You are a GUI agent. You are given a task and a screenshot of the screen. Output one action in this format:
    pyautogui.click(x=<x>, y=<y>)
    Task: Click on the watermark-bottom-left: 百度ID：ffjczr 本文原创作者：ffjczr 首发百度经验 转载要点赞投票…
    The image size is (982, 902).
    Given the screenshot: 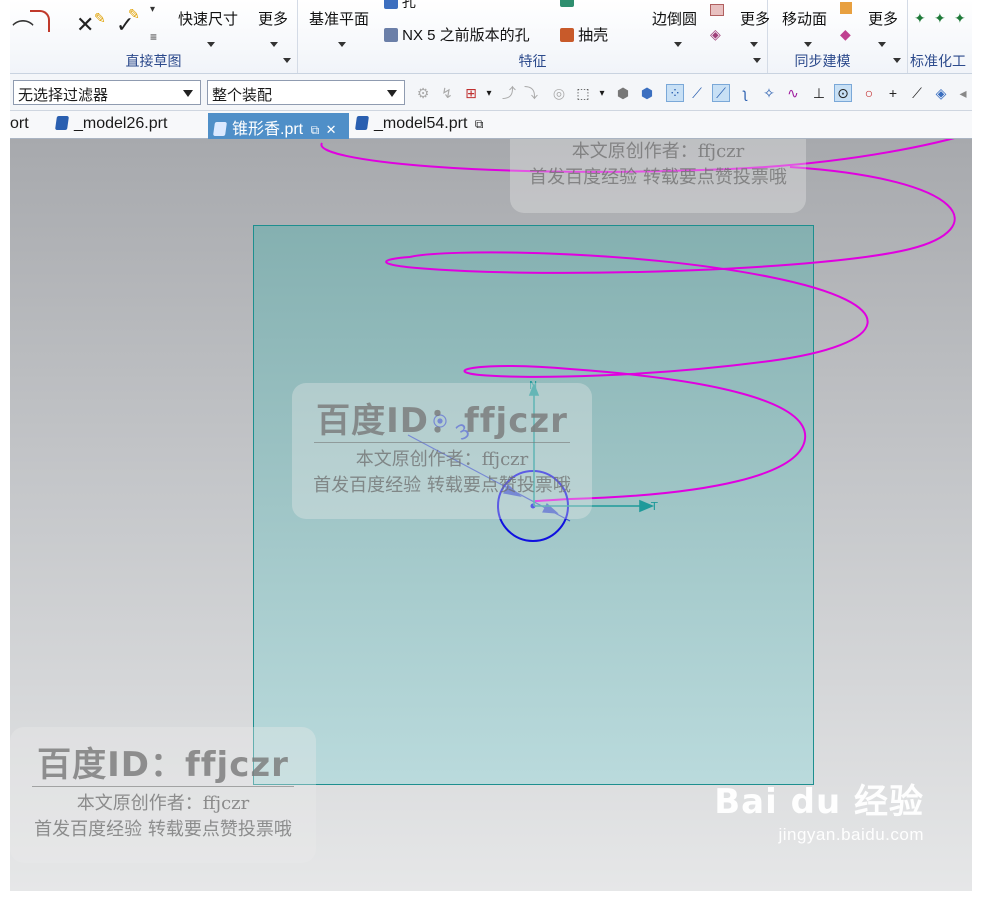 What is the action you would take?
    pyautogui.click(x=163, y=795)
    